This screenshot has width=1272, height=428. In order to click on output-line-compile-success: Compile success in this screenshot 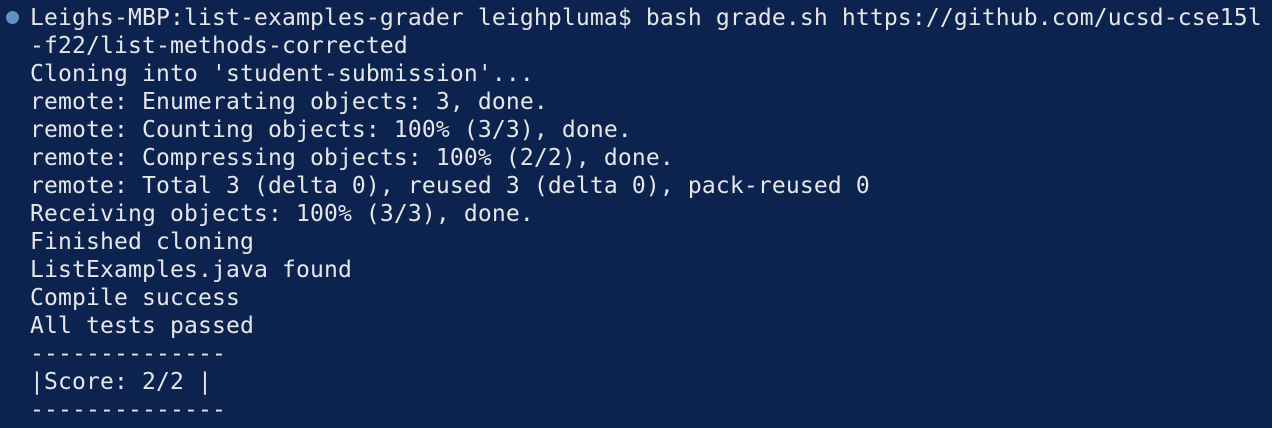, I will do `click(135, 298)`.